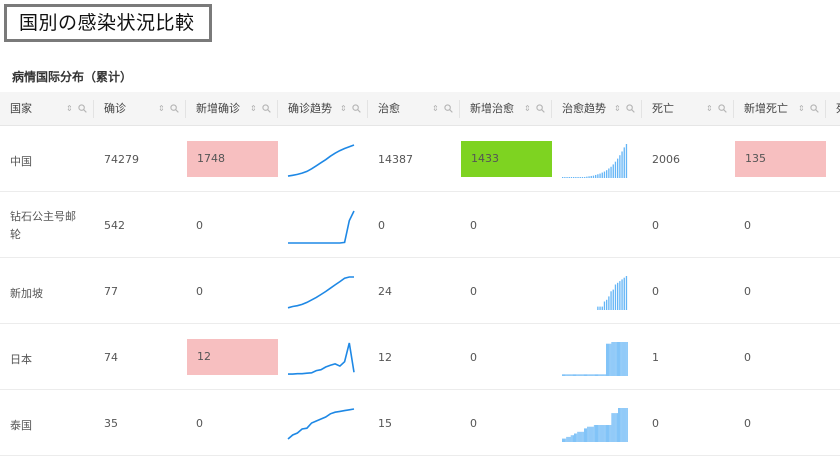  I want to click on cell-value: 12, so click(204, 356).